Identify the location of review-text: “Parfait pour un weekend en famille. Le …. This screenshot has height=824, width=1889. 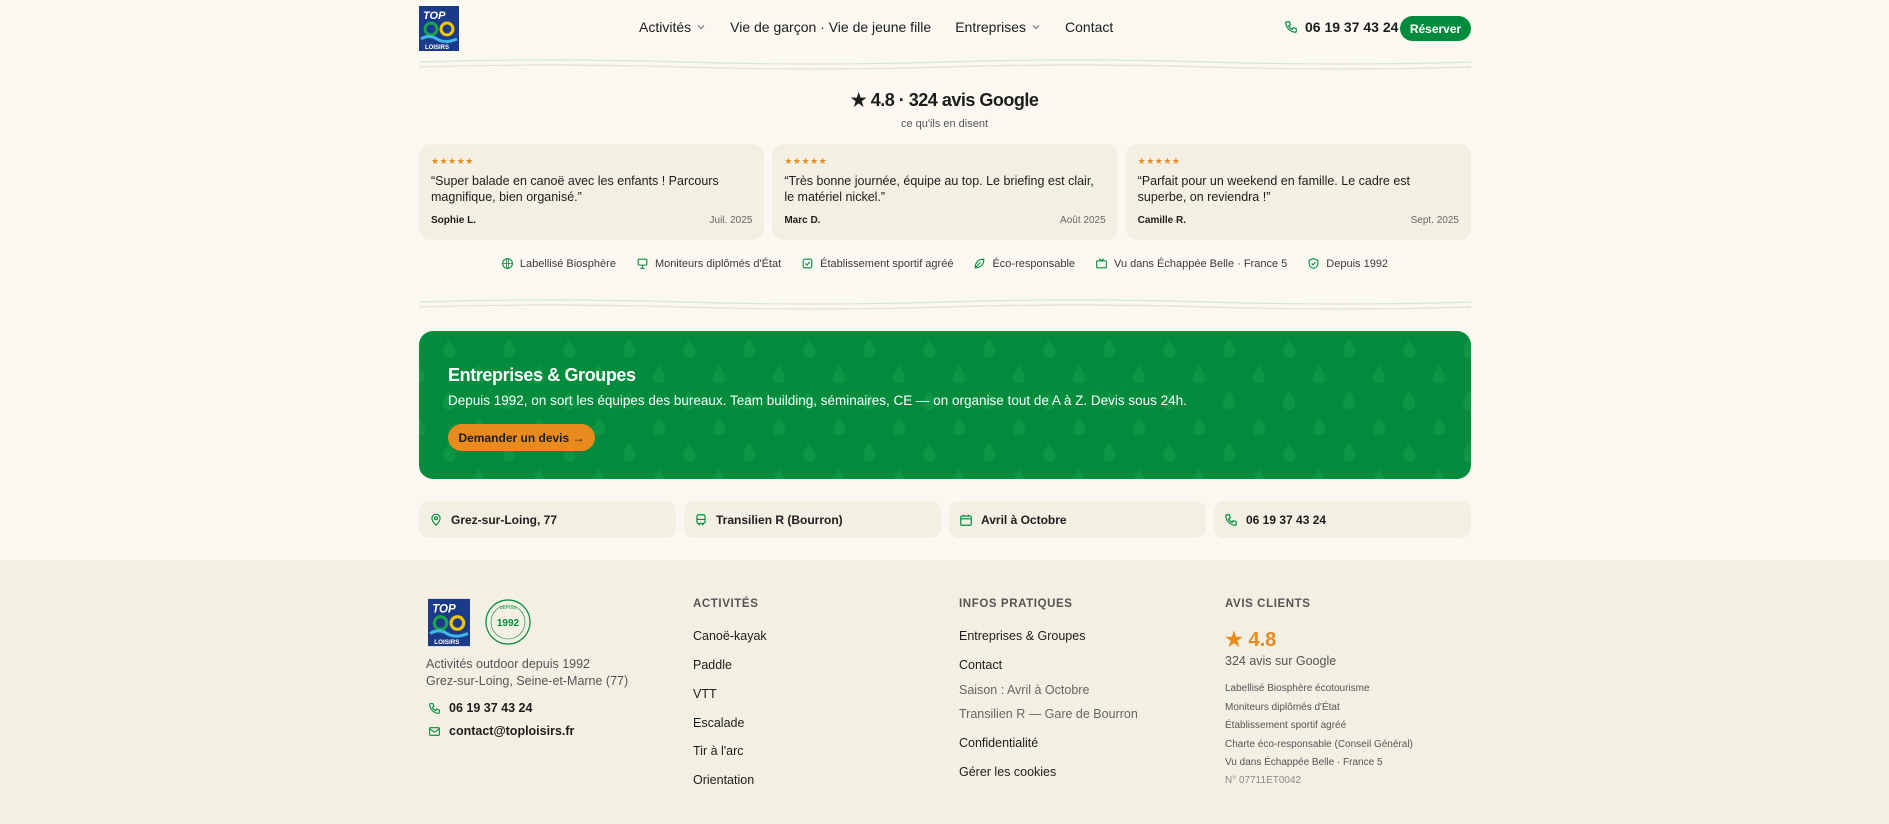
(1274, 189).